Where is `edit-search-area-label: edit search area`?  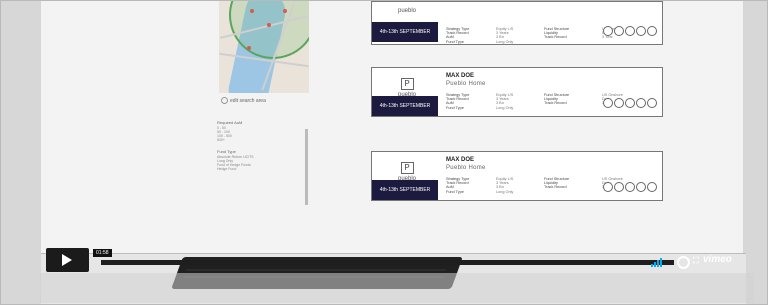 edit-search-area-label: edit search area is located at coordinates (248, 100).